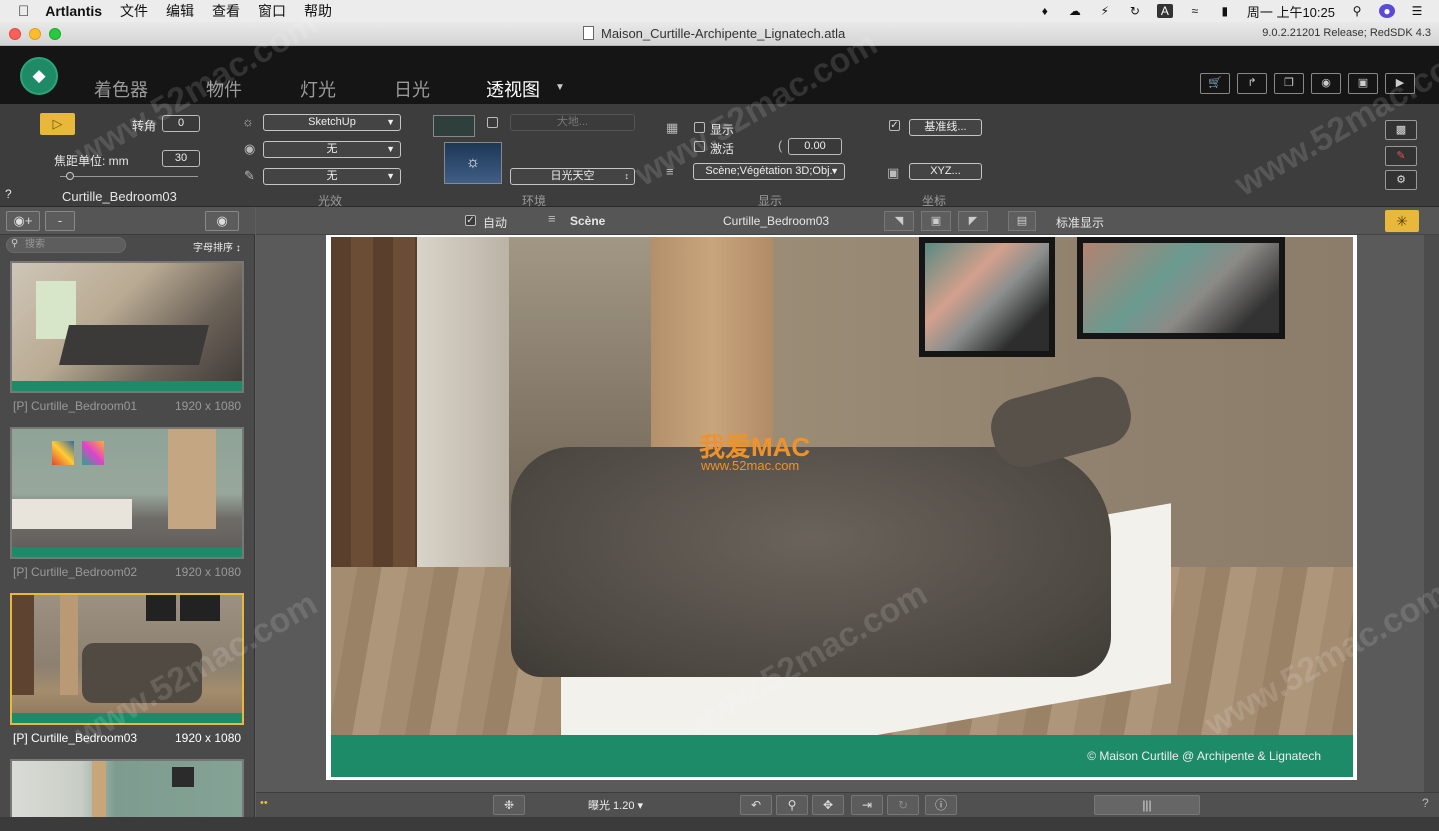 This screenshot has height=831, width=1439. I want to click on fit-frame-icon: ▣, so click(936, 221).